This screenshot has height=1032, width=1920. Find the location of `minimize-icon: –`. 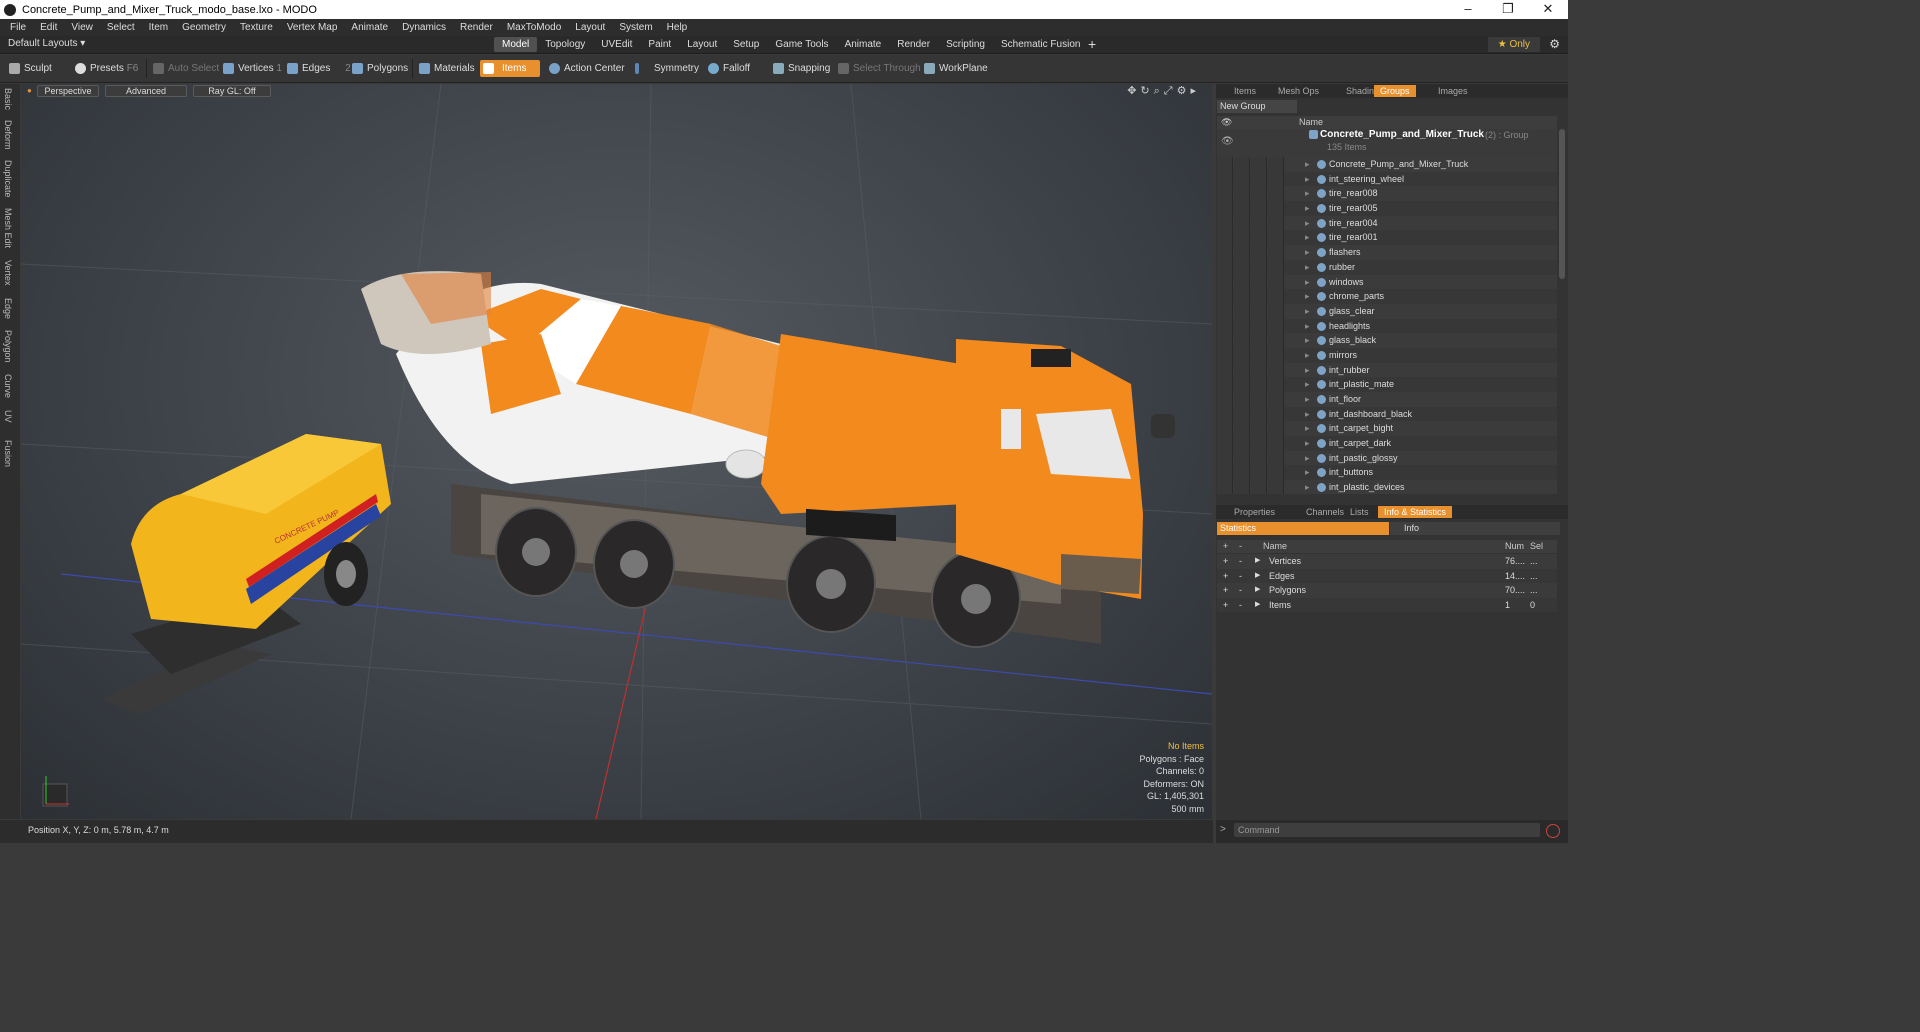

minimize-icon: – is located at coordinates (1468, 9).